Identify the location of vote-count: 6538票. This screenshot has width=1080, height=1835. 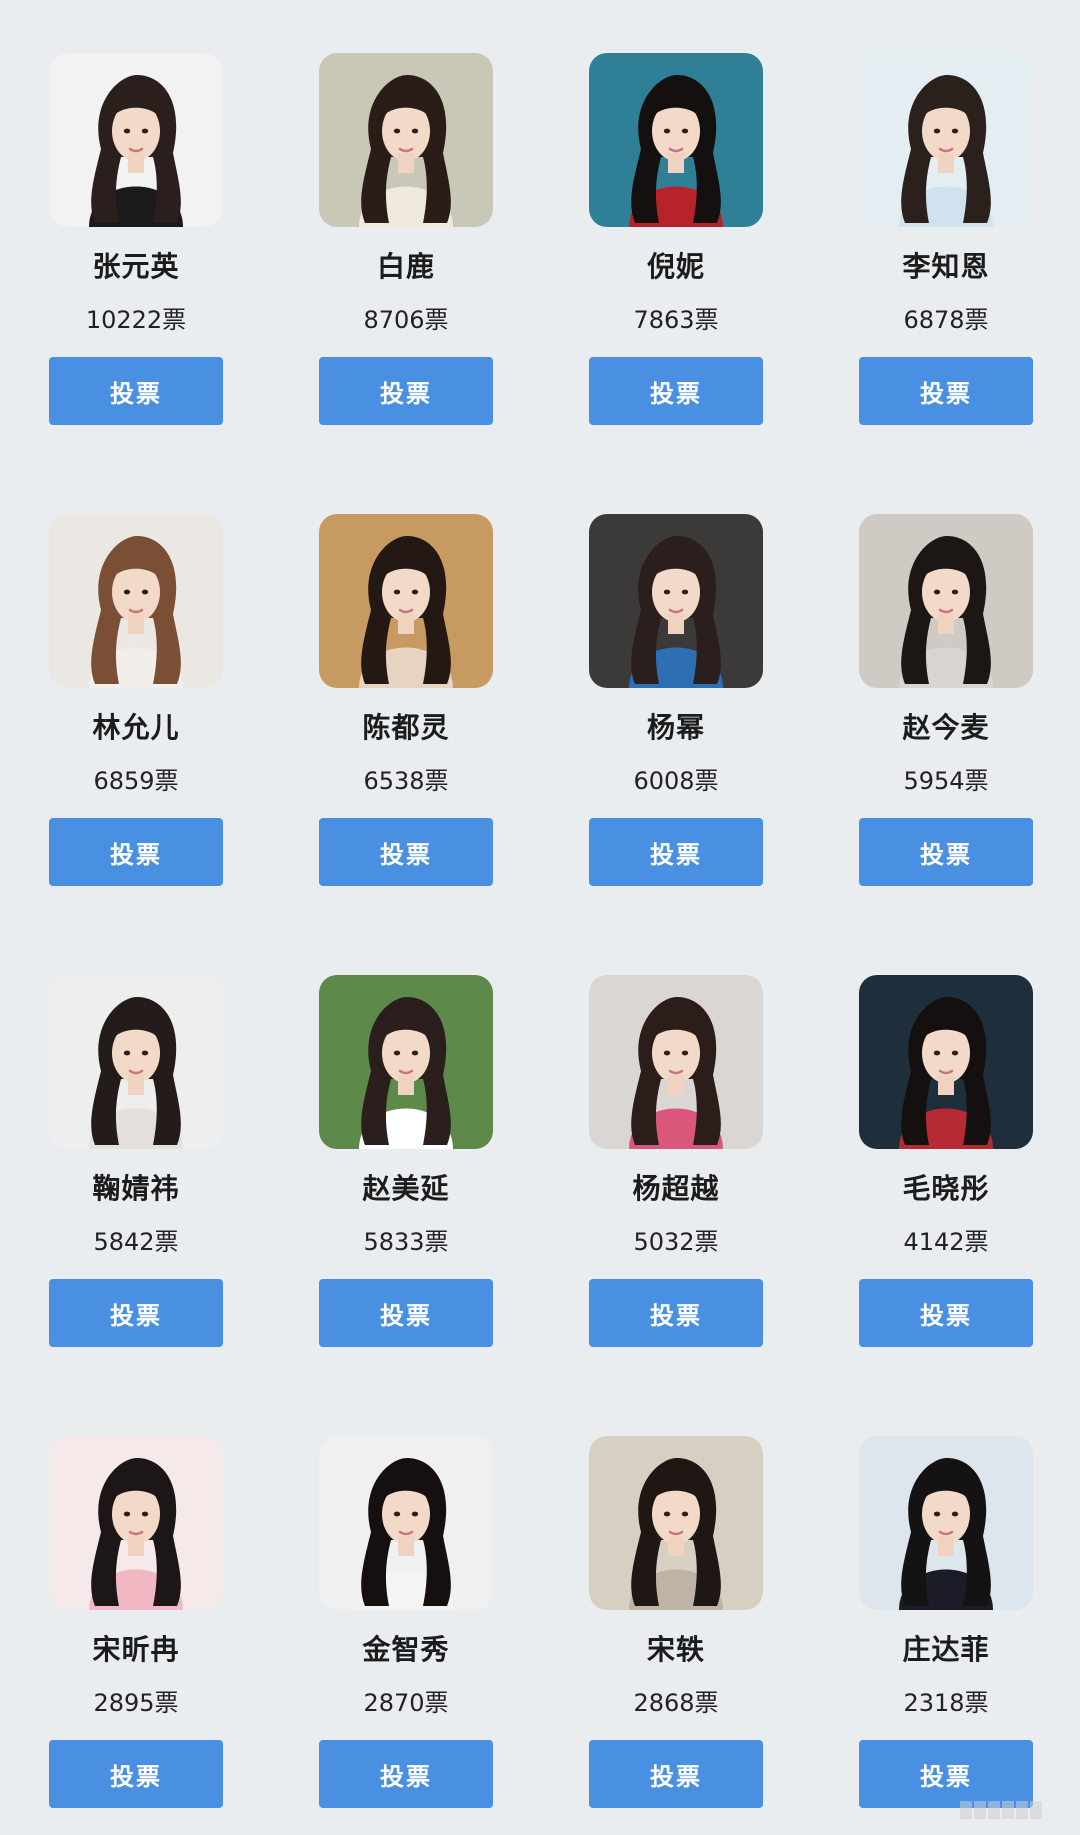
(406, 781).